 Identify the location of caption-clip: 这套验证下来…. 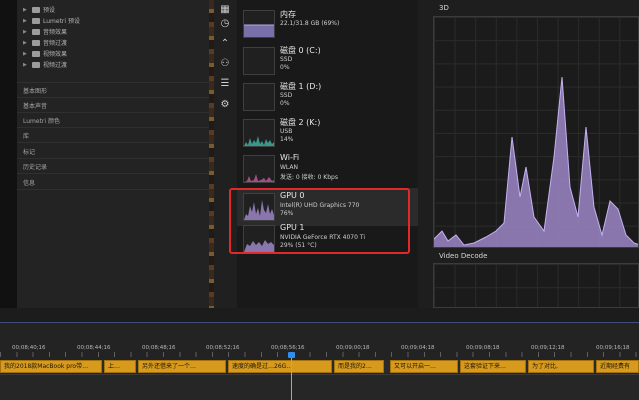
(493, 366).